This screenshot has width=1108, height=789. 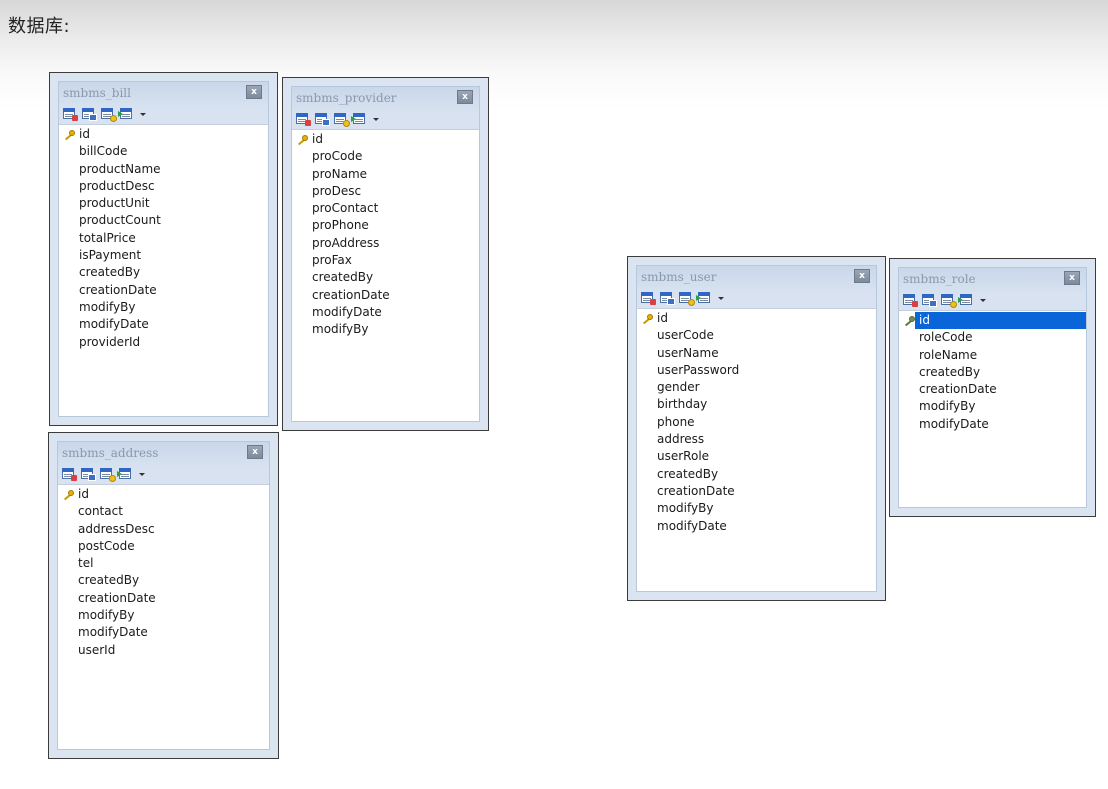 What do you see at coordinates (68, 495) in the screenshot?
I see `primary-key-icon` at bounding box center [68, 495].